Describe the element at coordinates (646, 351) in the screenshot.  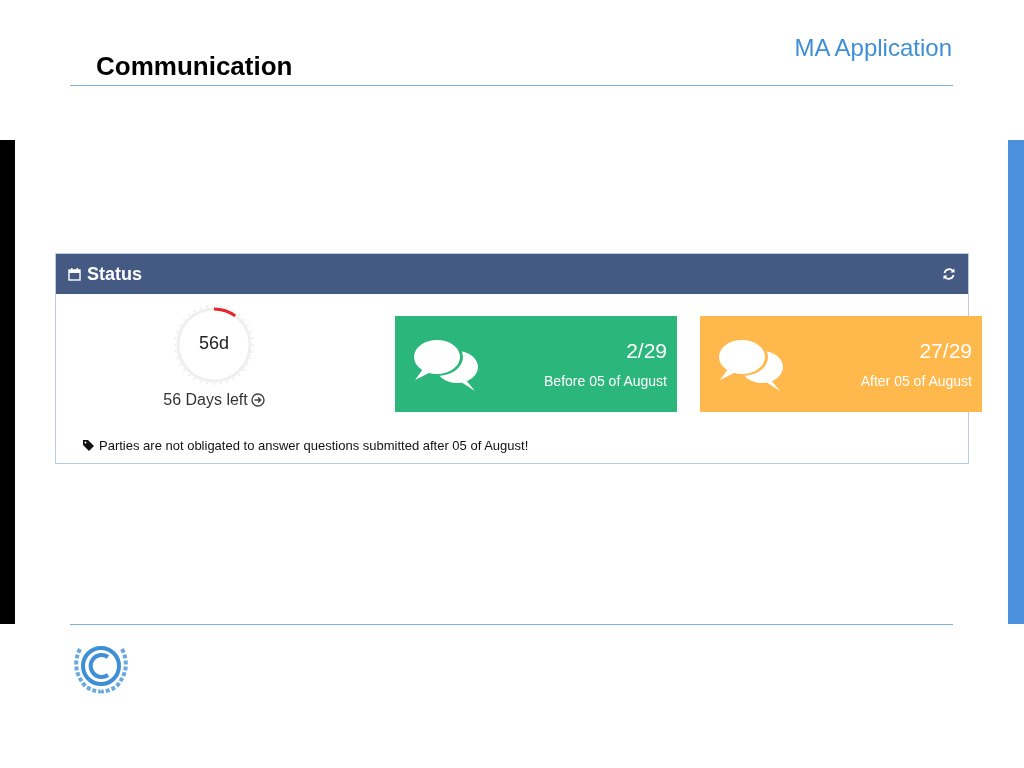
I see `tile-count: 2/29` at that location.